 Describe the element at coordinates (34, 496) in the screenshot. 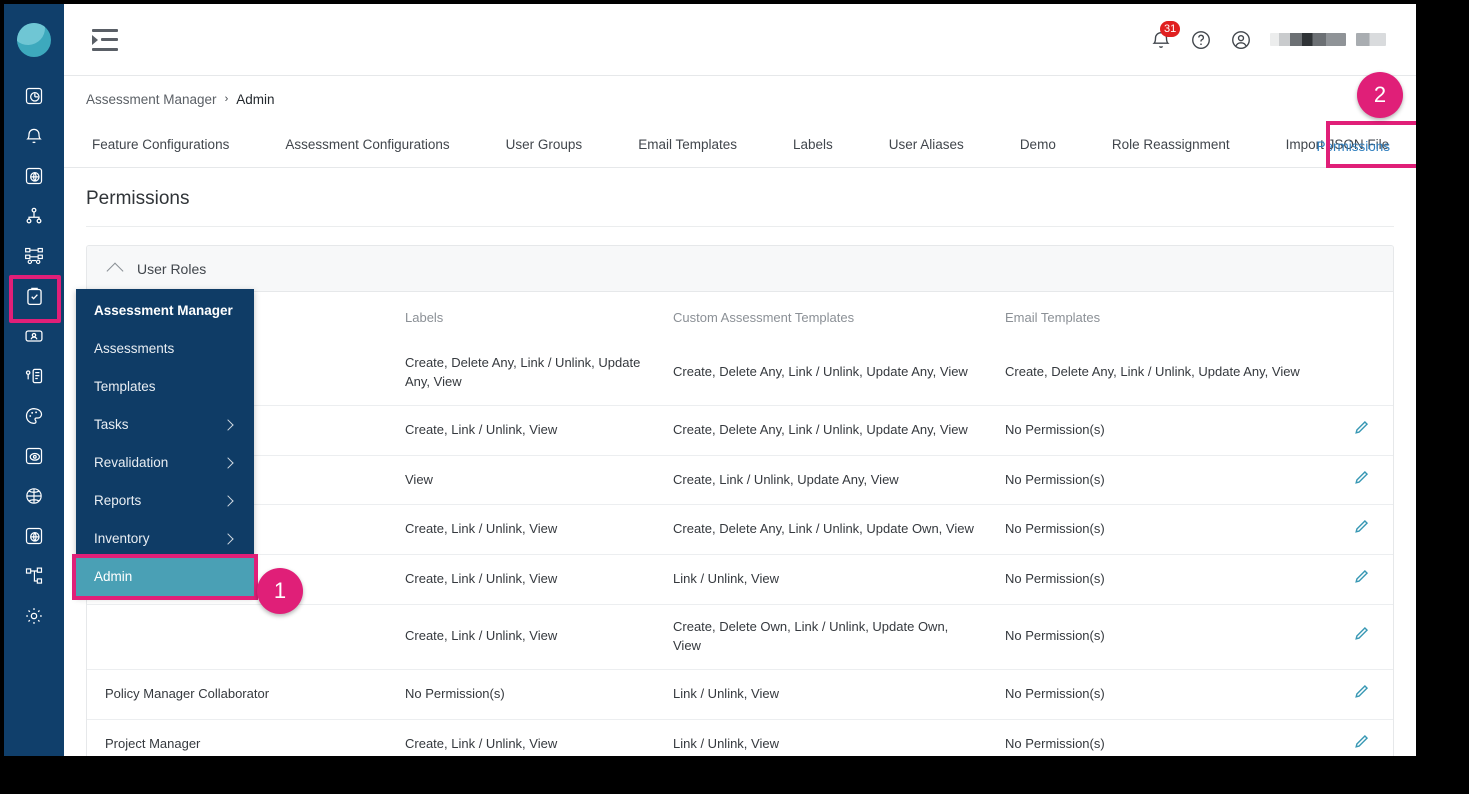

I see `sidebar-item-ai-governance` at that location.